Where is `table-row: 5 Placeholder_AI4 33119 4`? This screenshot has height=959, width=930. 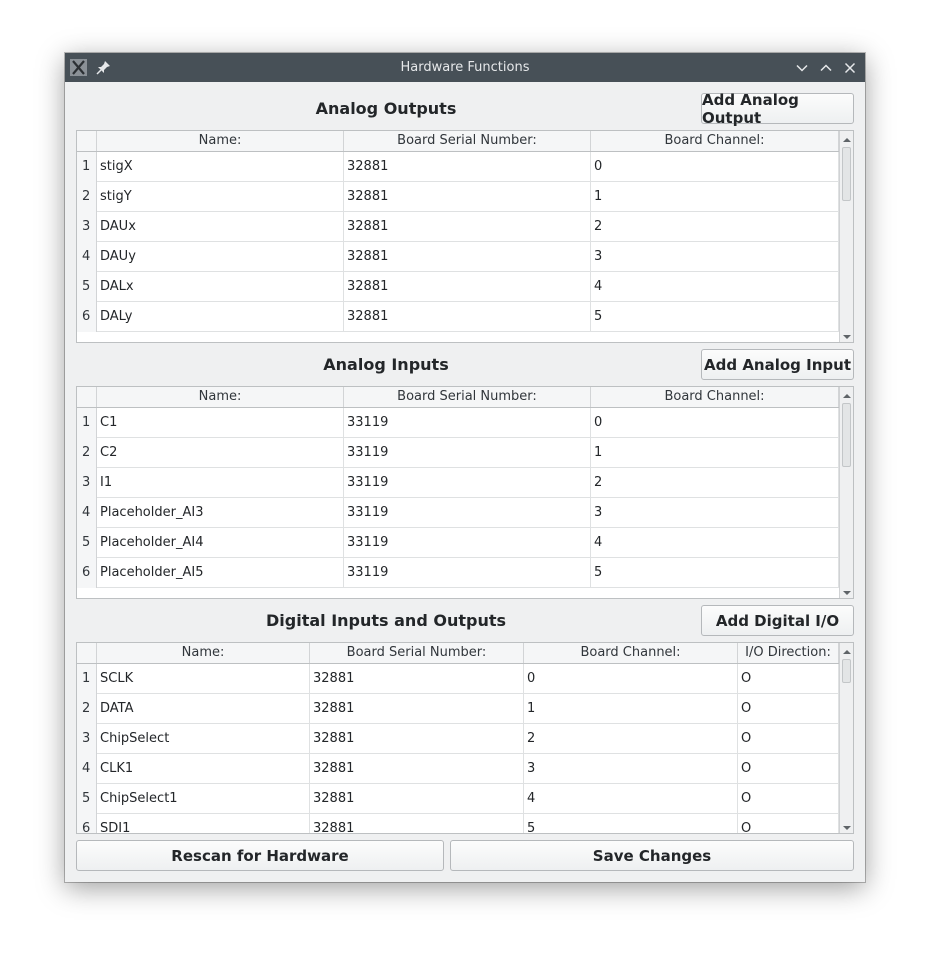 table-row: 5 Placeholder_AI4 33119 4 is located at coordinates (458, 543).